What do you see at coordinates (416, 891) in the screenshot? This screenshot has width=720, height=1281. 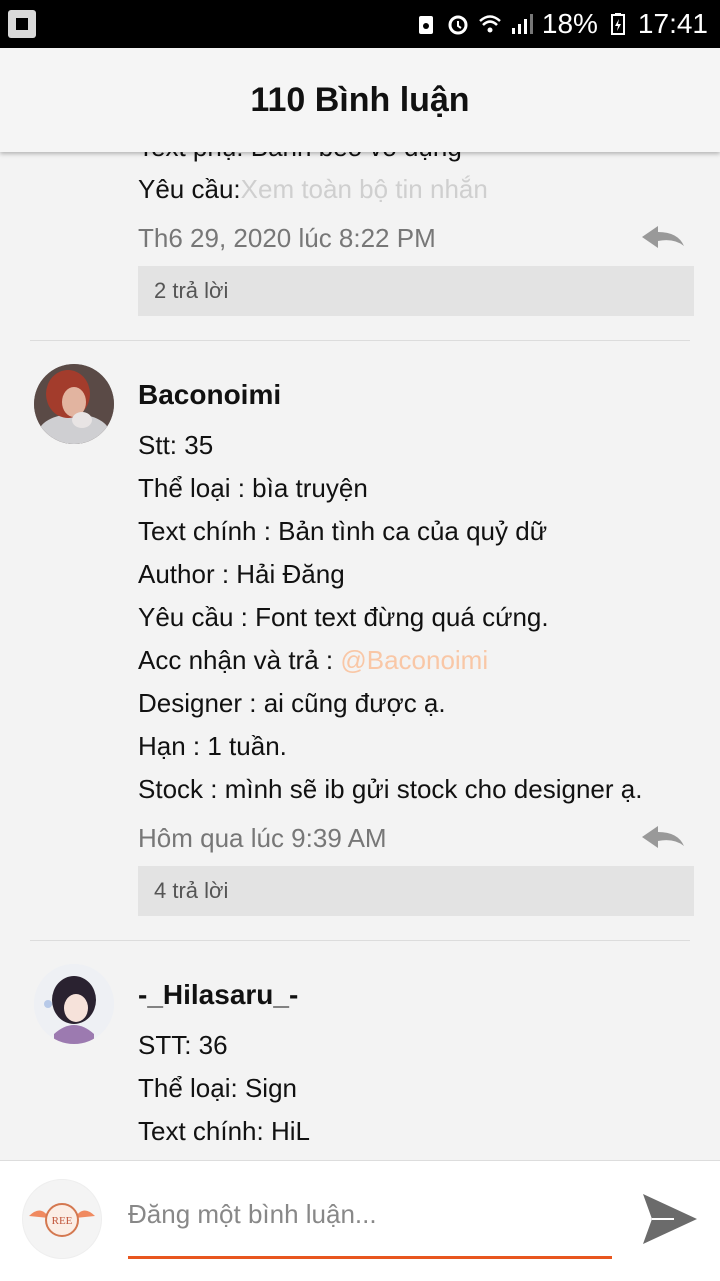 I see `replies-button: 4 trả lời` at bounding box center [416, 891].